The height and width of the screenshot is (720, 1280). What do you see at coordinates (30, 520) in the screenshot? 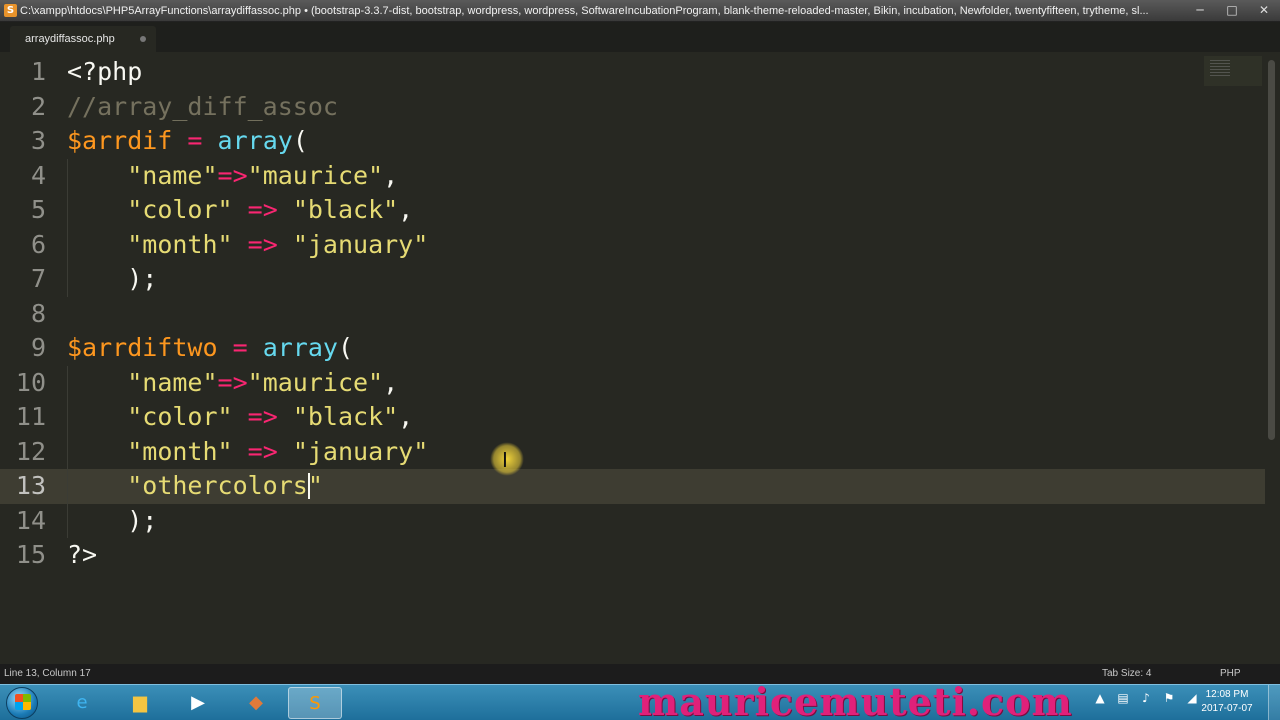
I see `line-number: 14` at bounding box center [30, 520].